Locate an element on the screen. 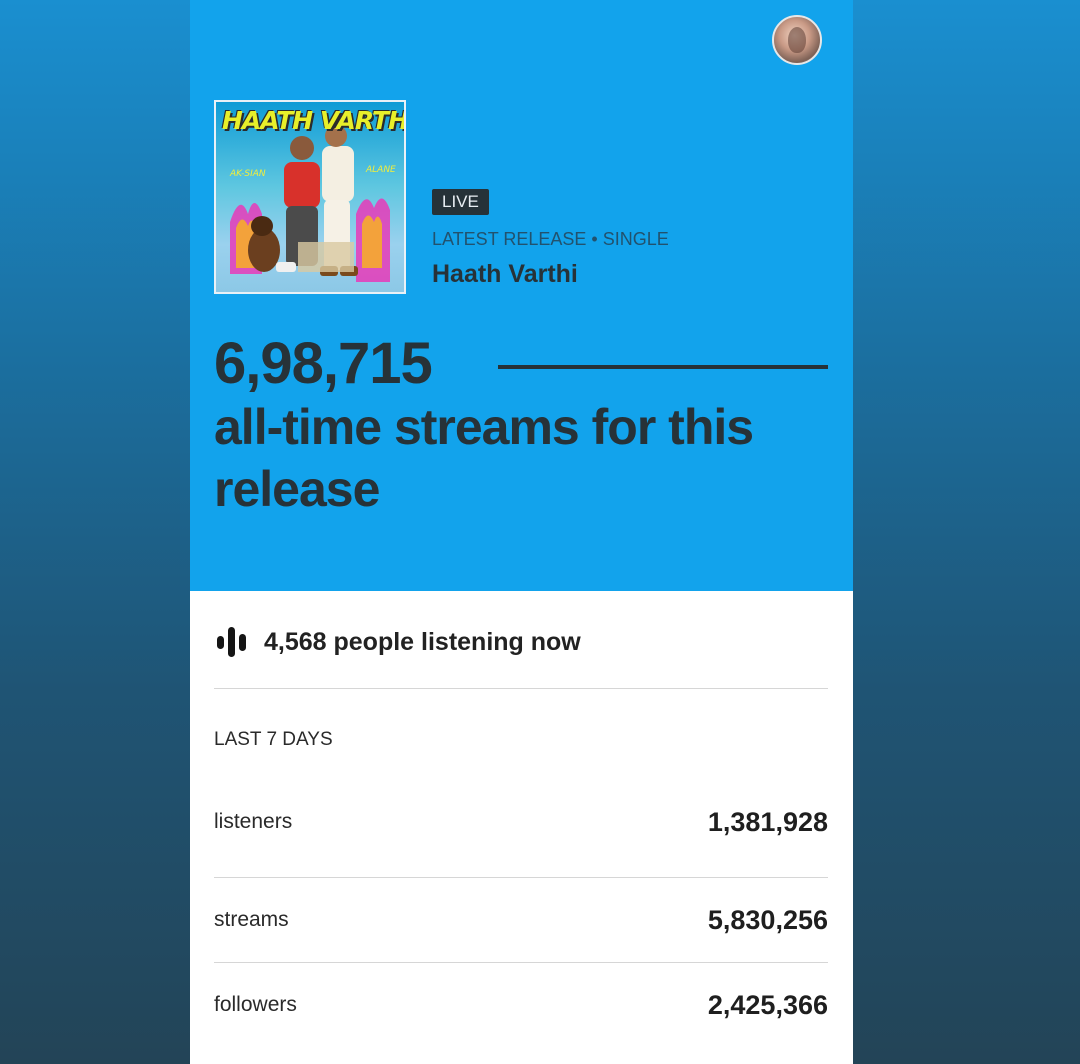  profile-avatar is located at coordinates (797, 40).